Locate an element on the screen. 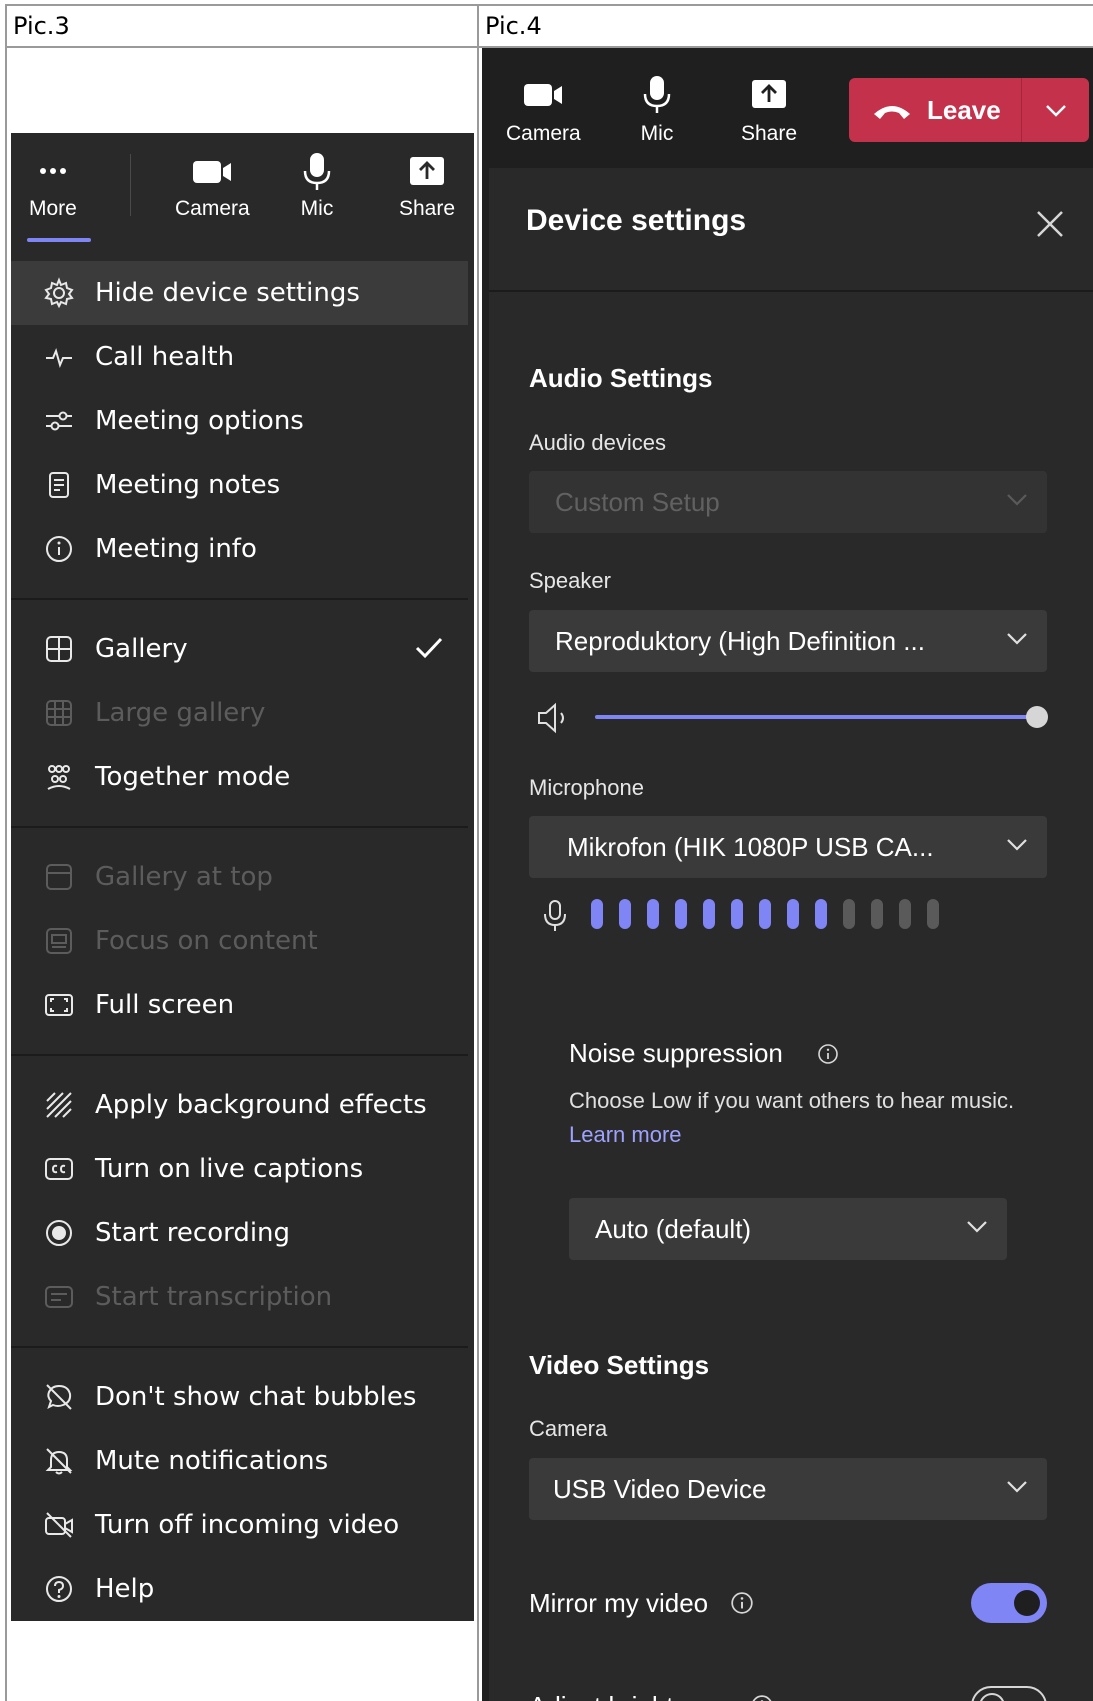 This screenshot has height=1701, width=1093. record-icon is located at coordinates (59, 1233).